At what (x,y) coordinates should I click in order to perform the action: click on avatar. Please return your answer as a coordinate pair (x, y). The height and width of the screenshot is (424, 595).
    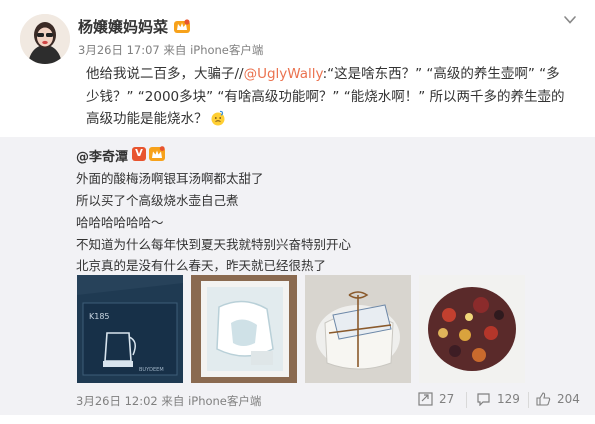
    Looking at the image, I should click on (45, 39).